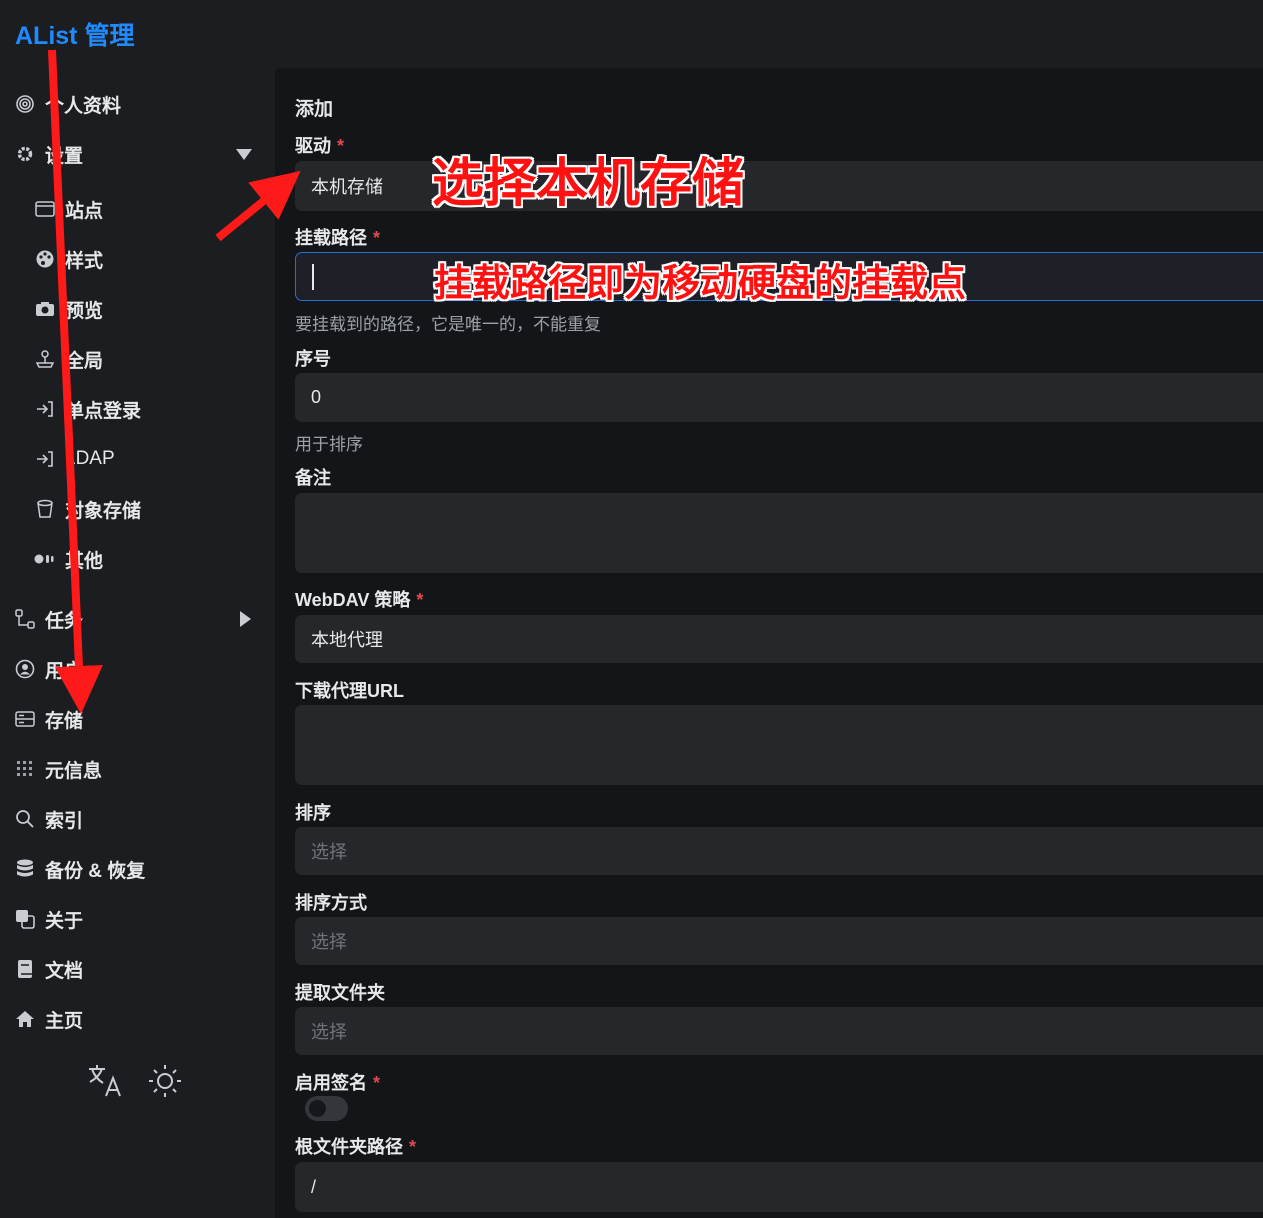 The height and width of the screenshot is (1218, 1263). What do you see at coordinates (588, 184) in the screenshot?
I see `annotation-driver-note: 选择本机存储` at bounding box center [588, 184].